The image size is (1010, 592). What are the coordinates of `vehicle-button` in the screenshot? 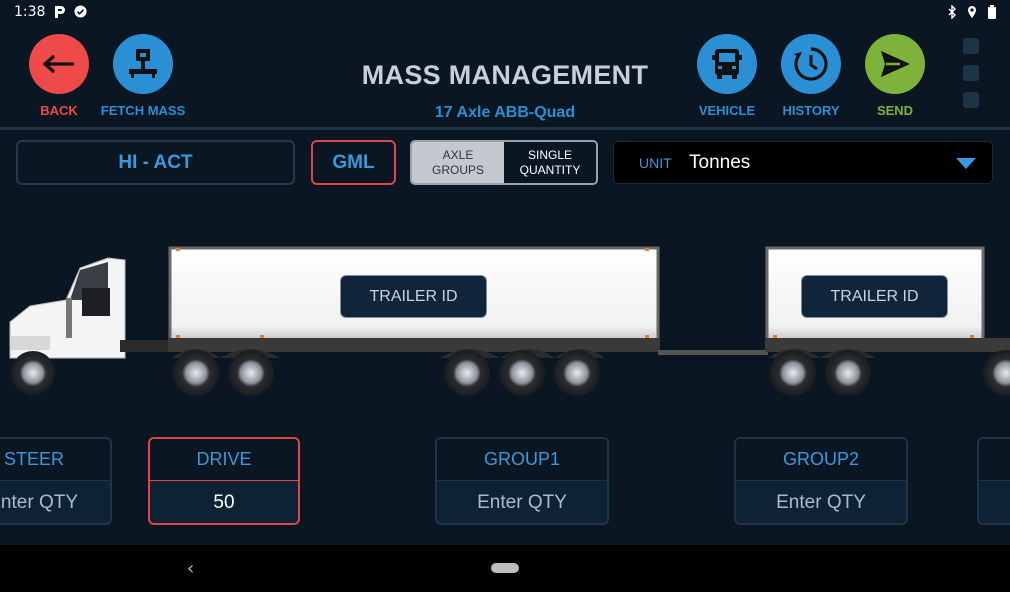 It's located at (727, 64).